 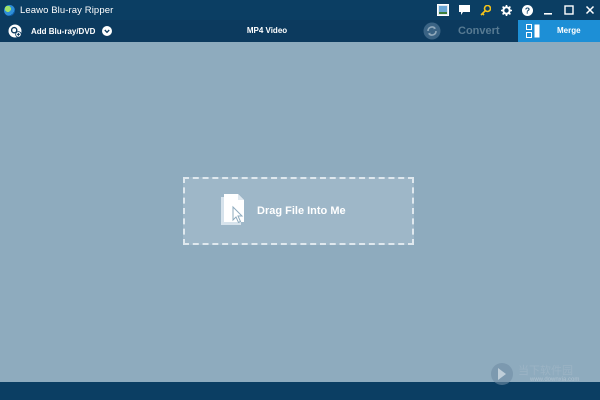 What do you see at coordinates (555, 380) in the screenshot?
I see `watermark-url: www.downxia.com` at bounding box center [555, 380].